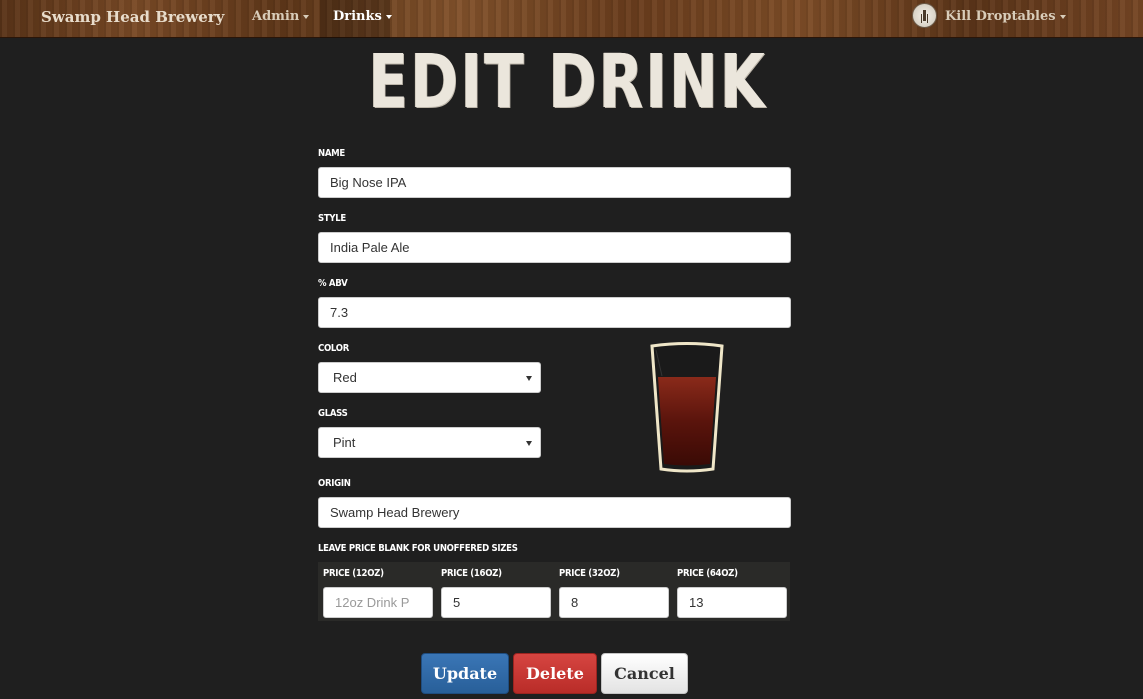  Describe the element at coordinates (345, 377) in the screenshot. I see `color-select-value: Red` at that location.